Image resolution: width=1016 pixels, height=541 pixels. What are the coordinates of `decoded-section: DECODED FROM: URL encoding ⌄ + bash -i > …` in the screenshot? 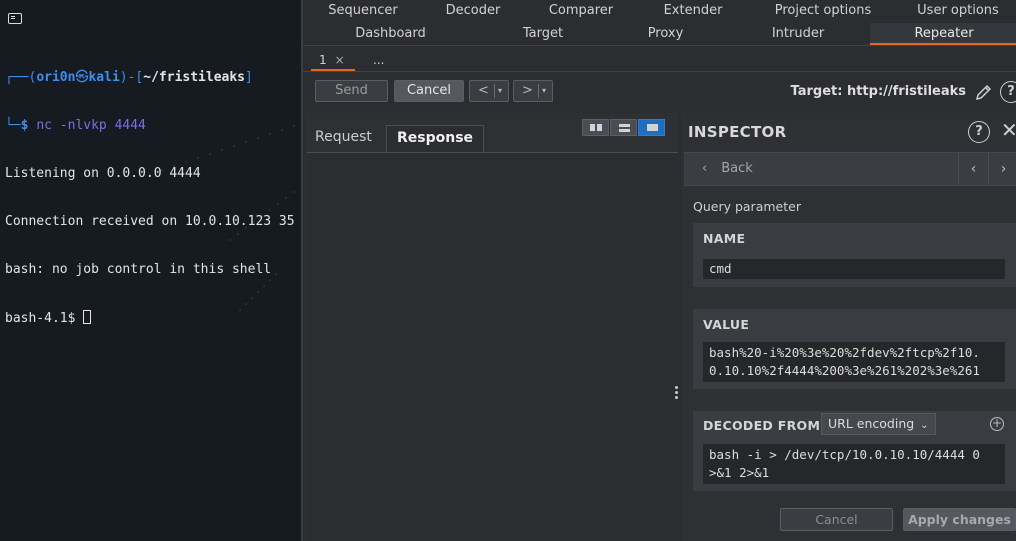 It's located at (854, 451).